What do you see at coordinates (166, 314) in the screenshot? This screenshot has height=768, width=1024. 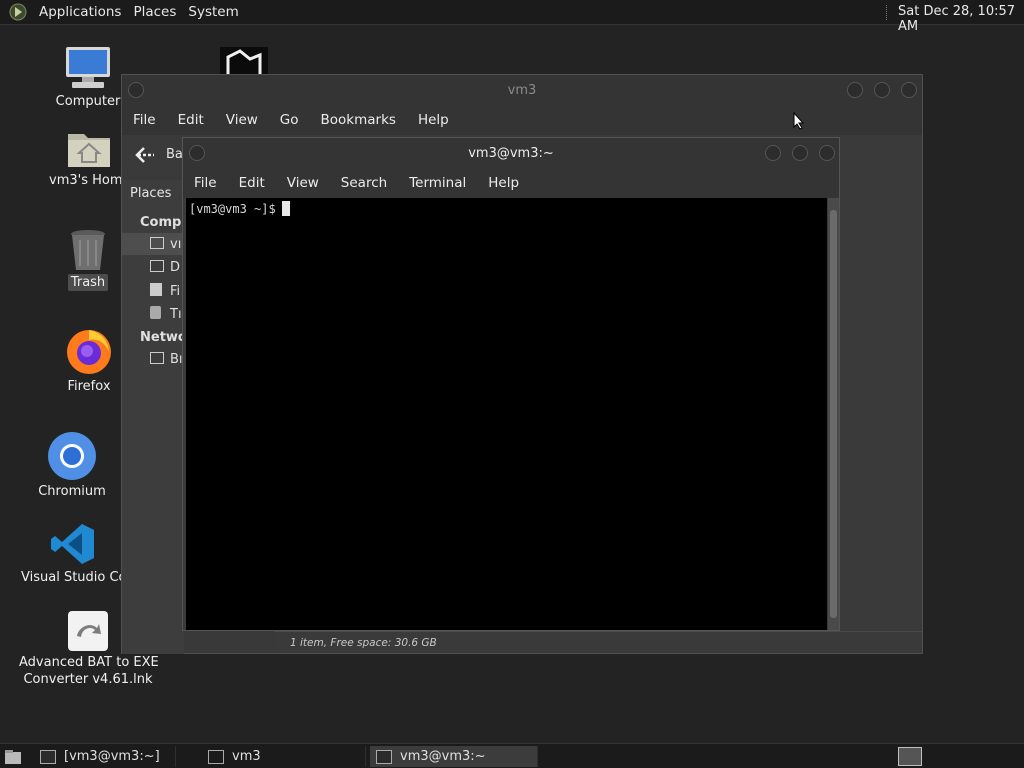 I see `sidebar-item-trash: Tı` at bounding box center [166, 314].